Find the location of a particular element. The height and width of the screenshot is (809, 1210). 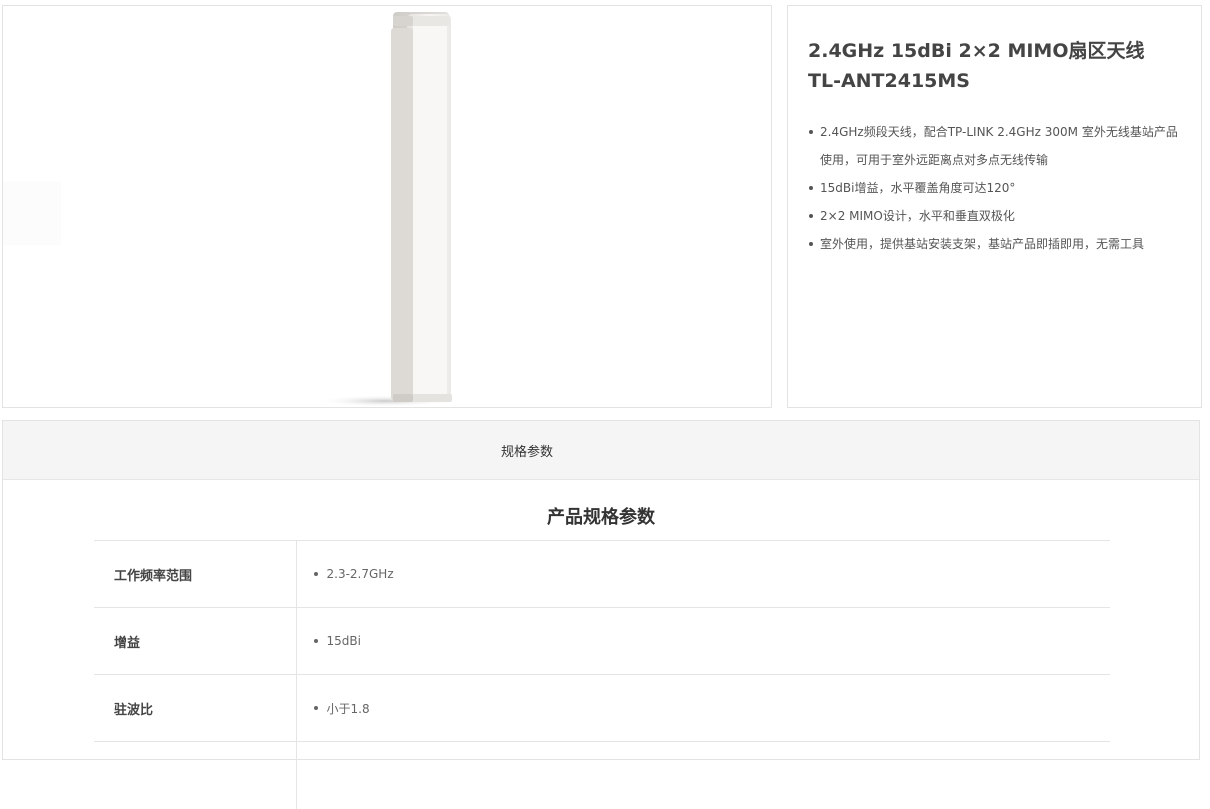

table-row: 增益 15dBi is located at coordinates (602, 641).